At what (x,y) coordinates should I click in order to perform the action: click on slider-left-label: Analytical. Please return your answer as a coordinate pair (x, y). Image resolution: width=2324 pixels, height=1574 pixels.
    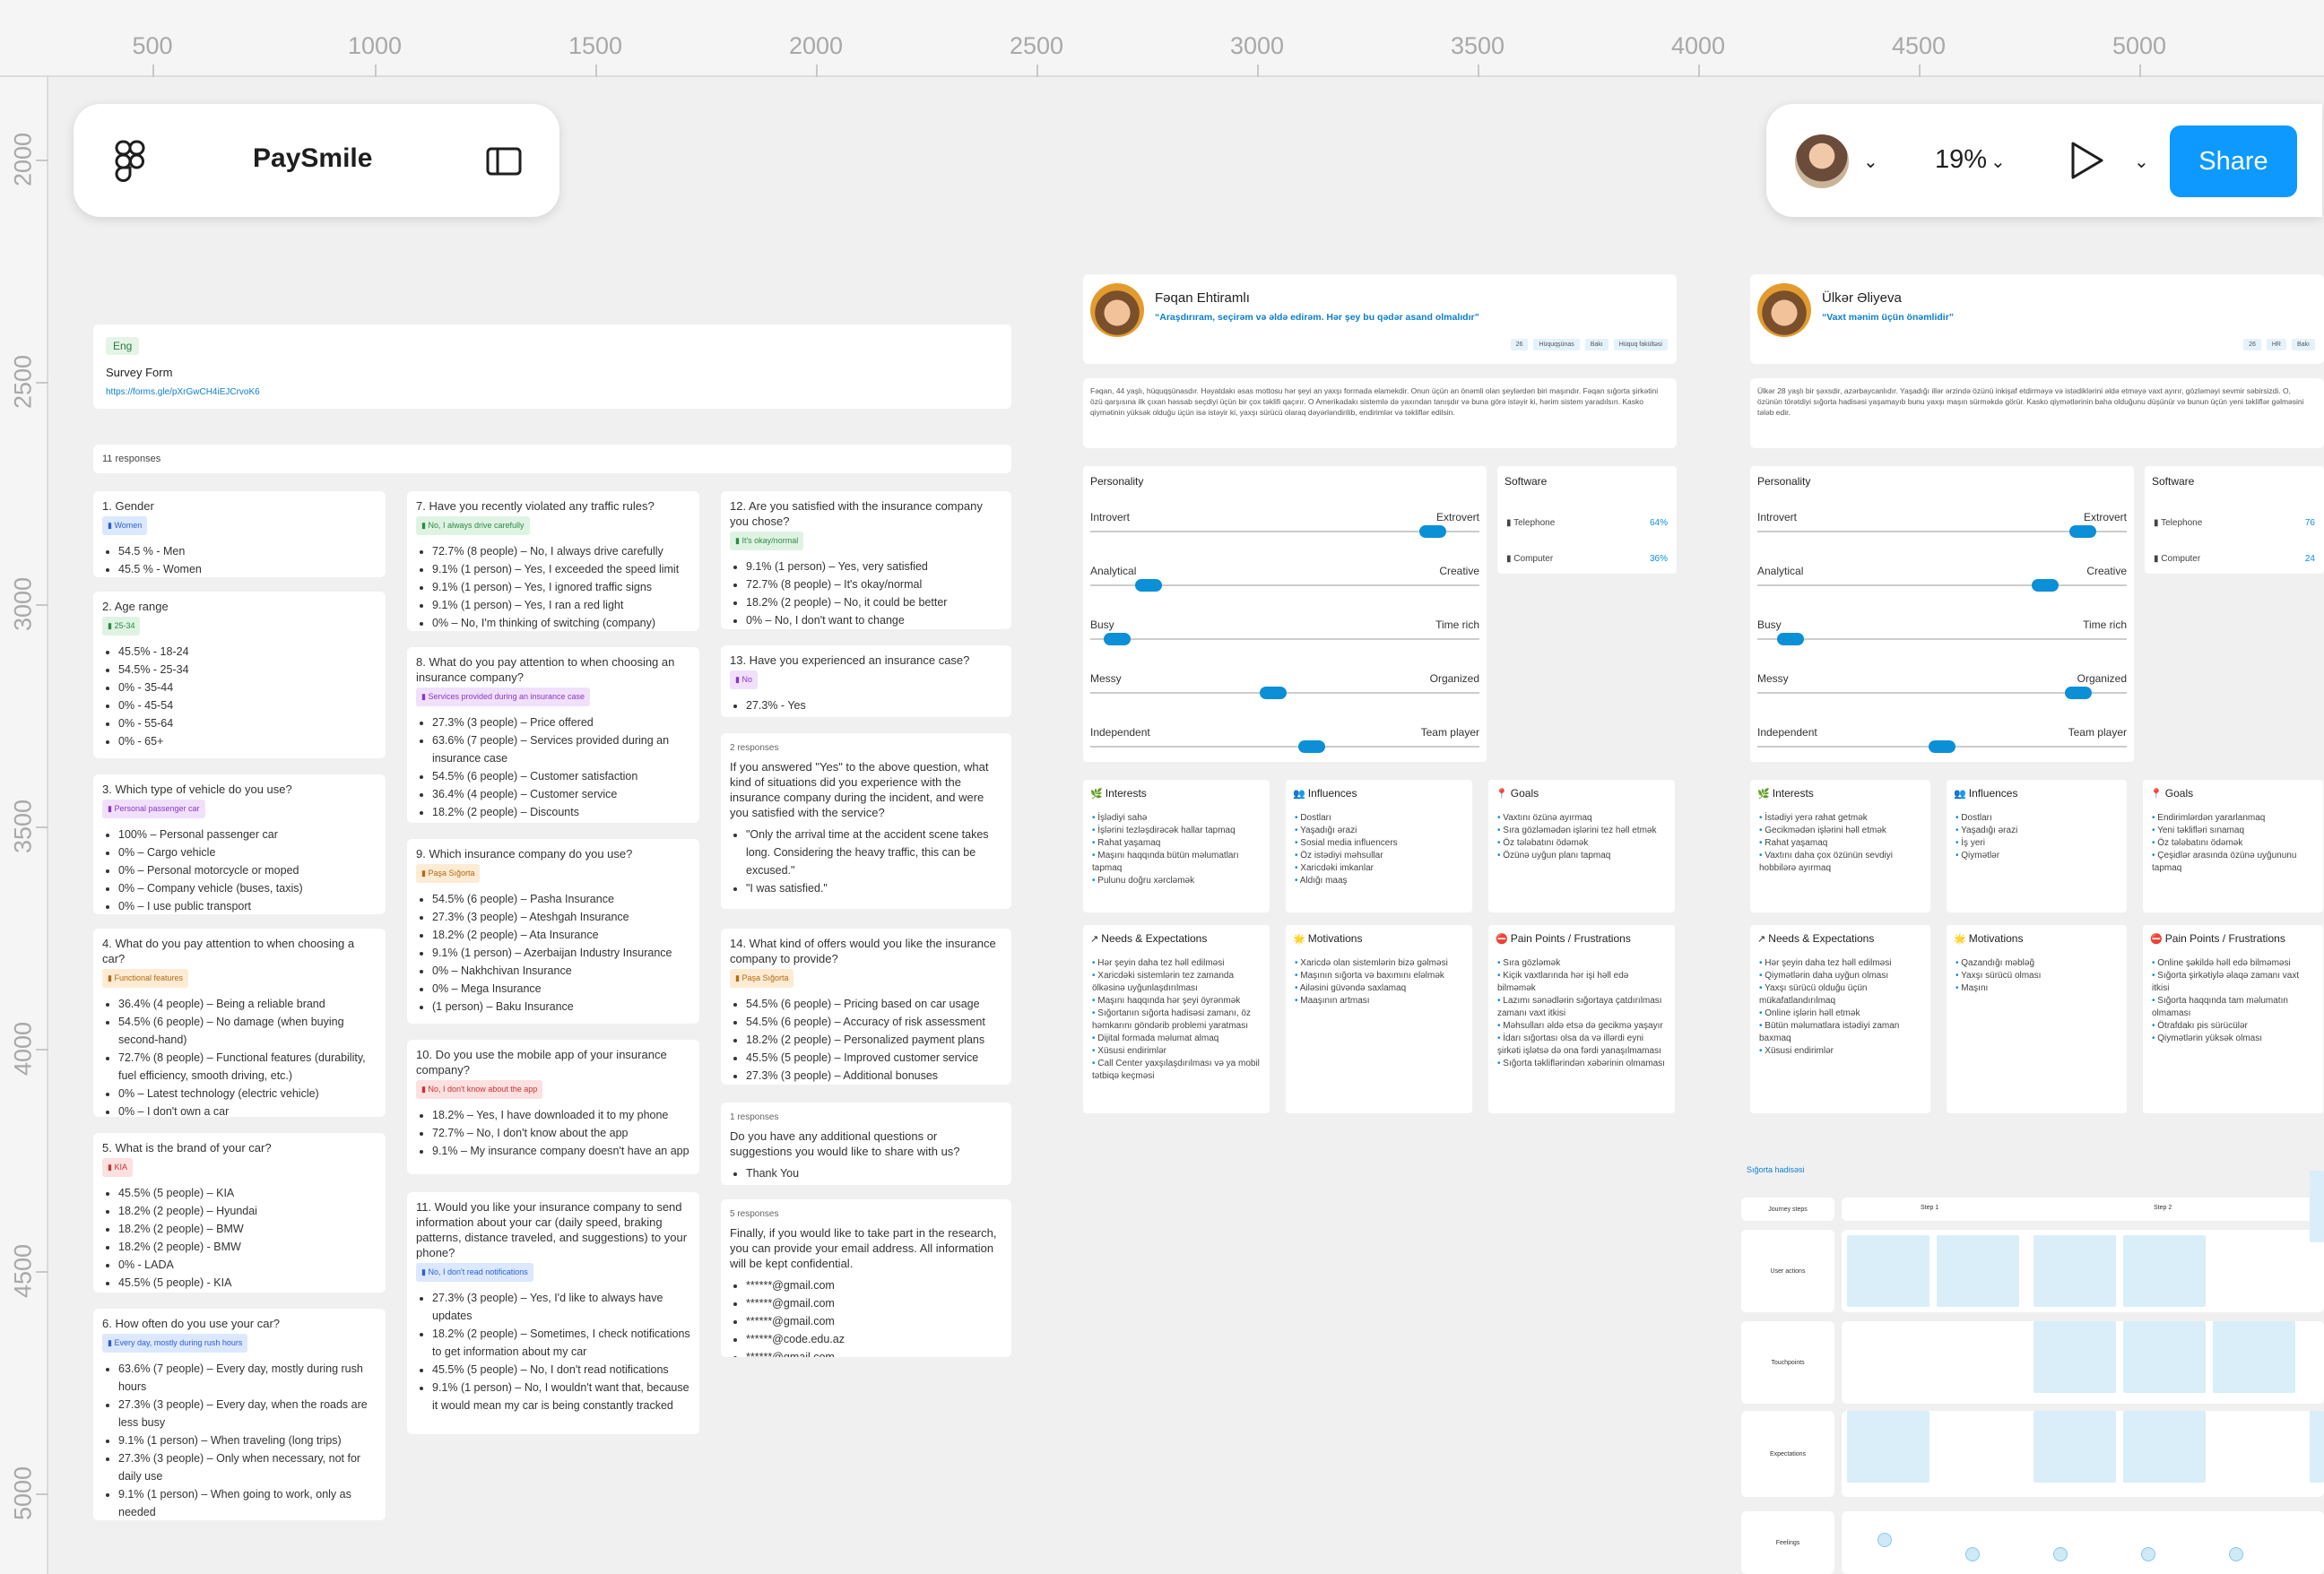
    Looking at the image, I should click on (1113, 571).